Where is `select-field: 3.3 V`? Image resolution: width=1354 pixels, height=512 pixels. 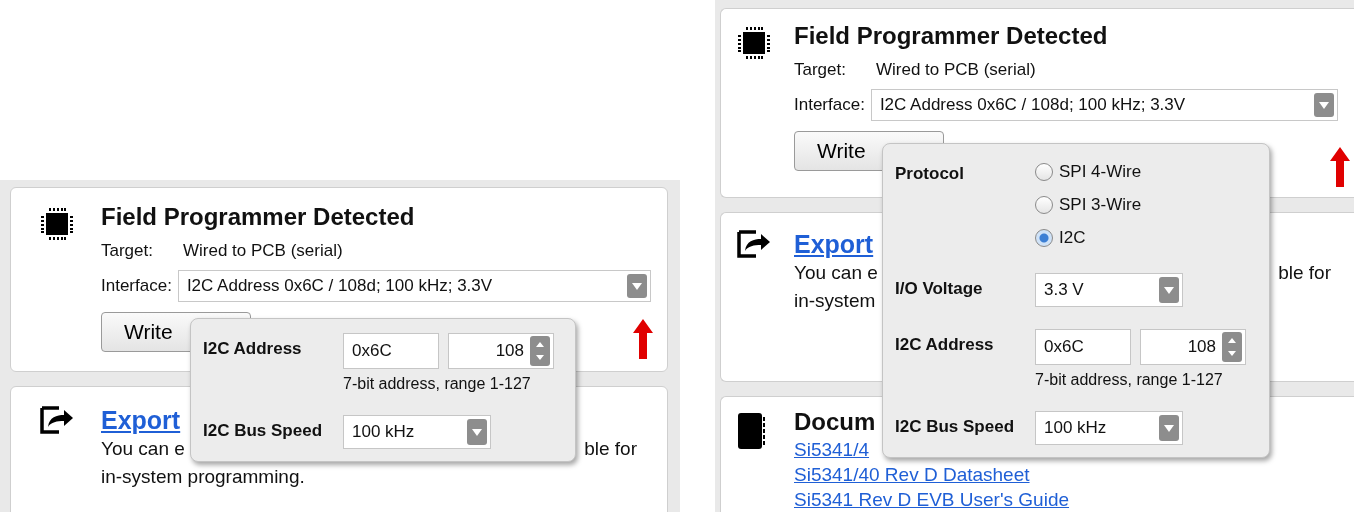
select-field: 3.3 V is located at coordinates (1109, 290).